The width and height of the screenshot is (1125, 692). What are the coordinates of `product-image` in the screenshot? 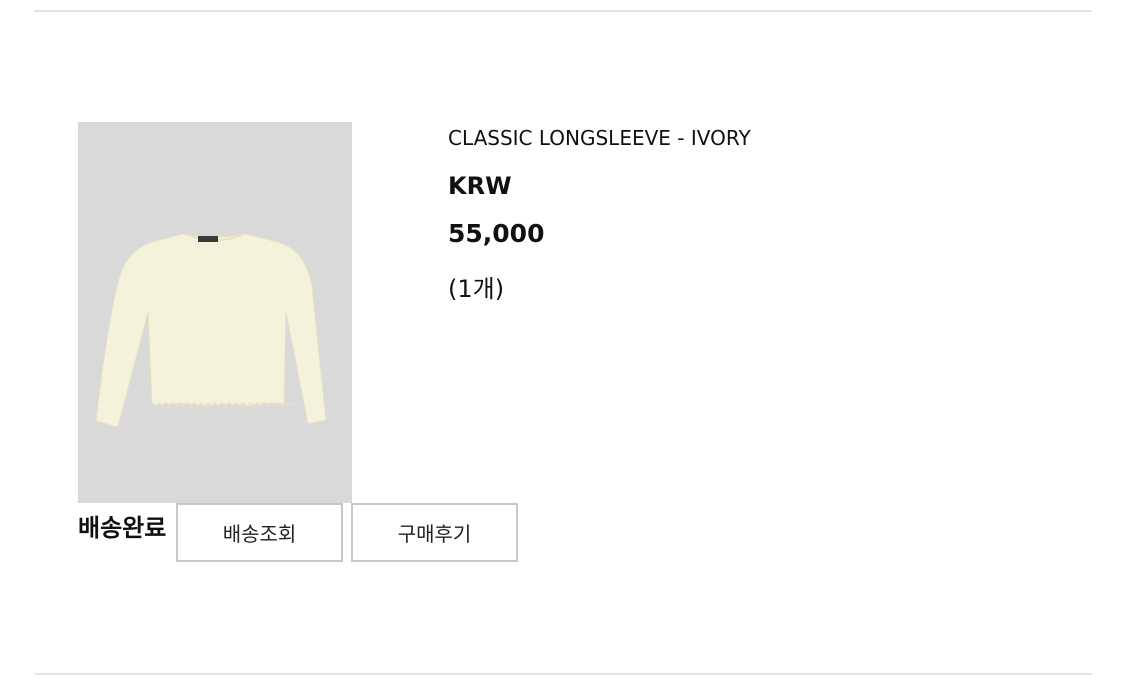 It's located at (215, 312).